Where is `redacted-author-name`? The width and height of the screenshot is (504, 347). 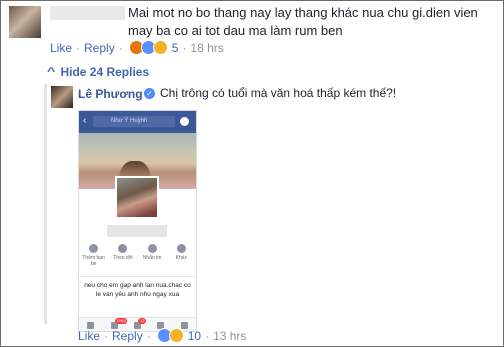
redacted-author-name is located at coordinates (87, 13).